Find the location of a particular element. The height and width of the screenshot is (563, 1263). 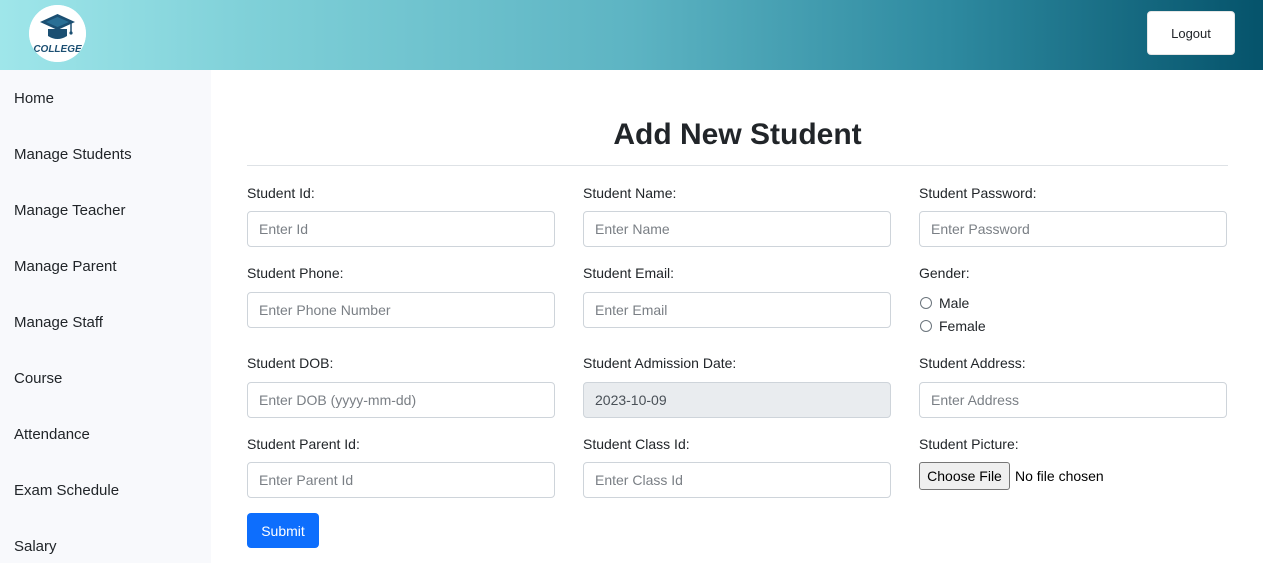

graduation-cap-icon: COLLEGE is located at coordinates (57, 33).